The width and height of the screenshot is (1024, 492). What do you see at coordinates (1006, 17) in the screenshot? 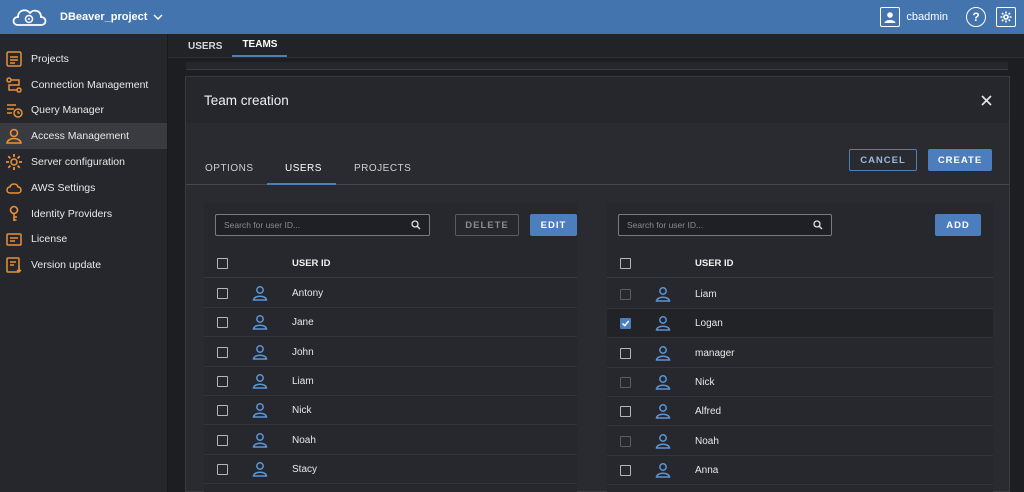
I see `gear-icon` at bounding box center [1006, 17].